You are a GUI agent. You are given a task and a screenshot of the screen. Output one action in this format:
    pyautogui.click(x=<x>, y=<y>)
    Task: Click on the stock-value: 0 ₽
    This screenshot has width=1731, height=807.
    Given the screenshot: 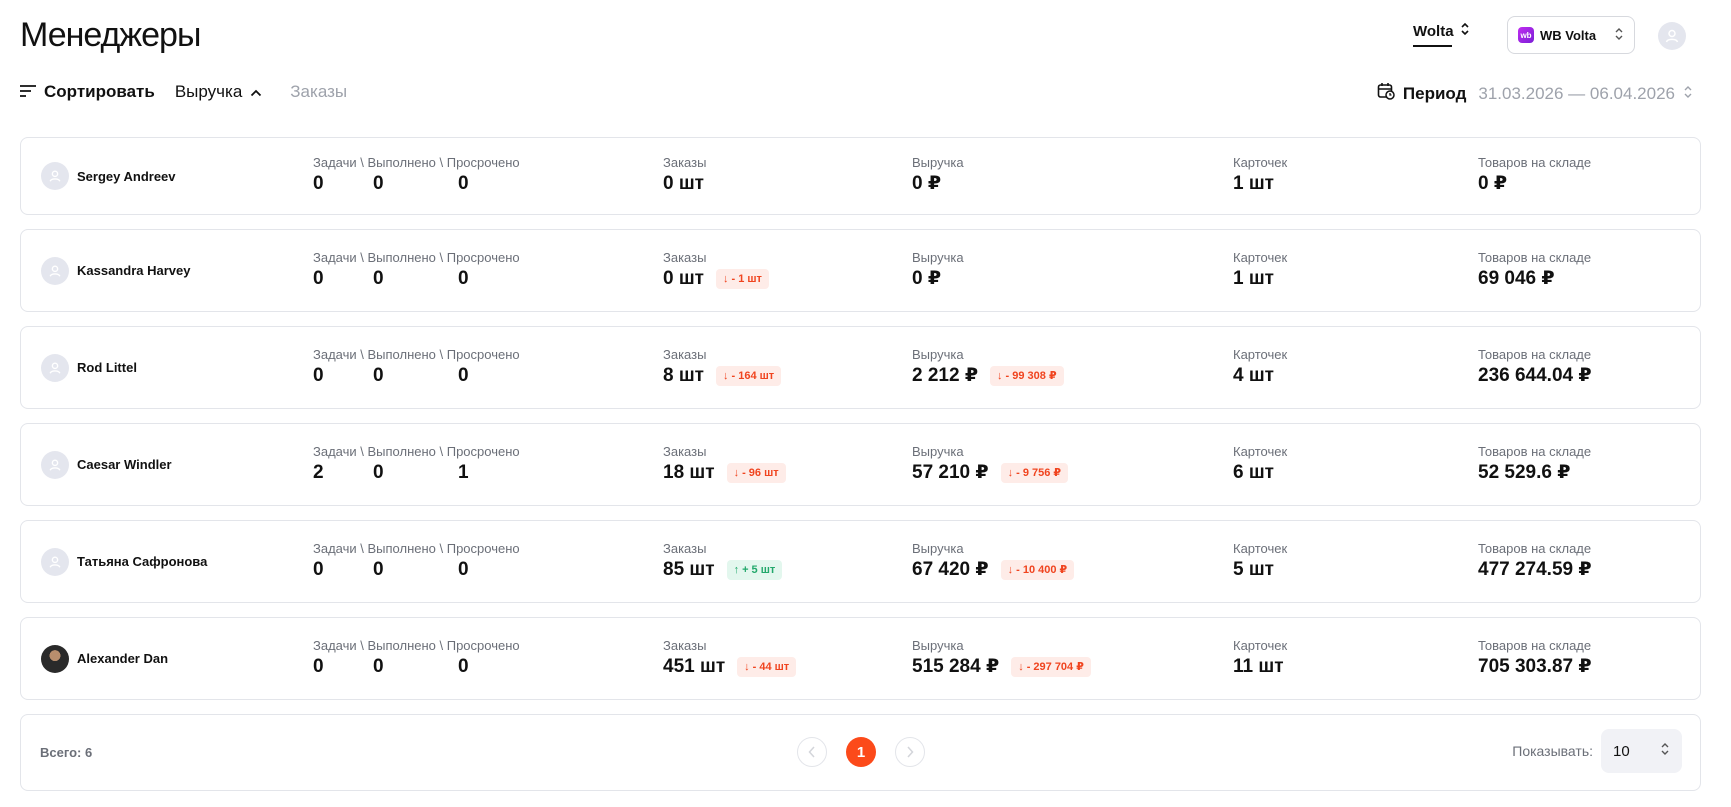 What is the action you would take?
    pyautogui.click(x=1493, y=183)
    